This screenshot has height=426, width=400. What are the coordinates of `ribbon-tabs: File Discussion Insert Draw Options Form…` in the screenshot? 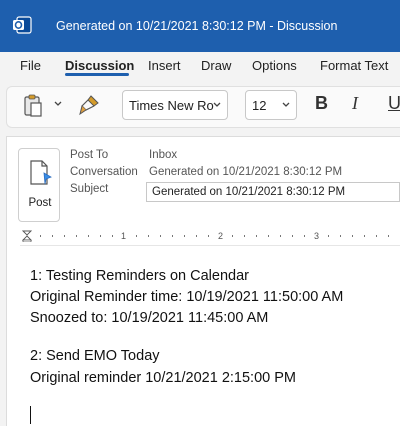 It's located at (200, 66).